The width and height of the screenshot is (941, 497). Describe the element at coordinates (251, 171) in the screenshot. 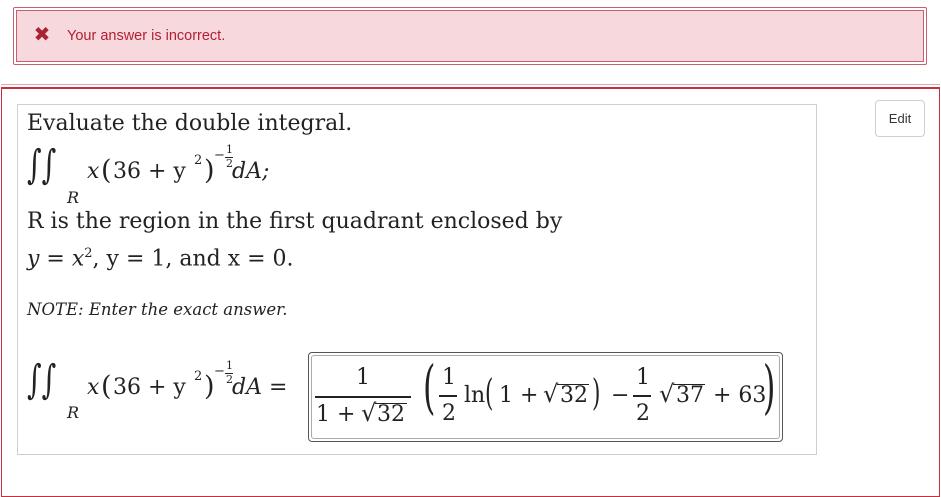

I see `differential: dA;` at that location.